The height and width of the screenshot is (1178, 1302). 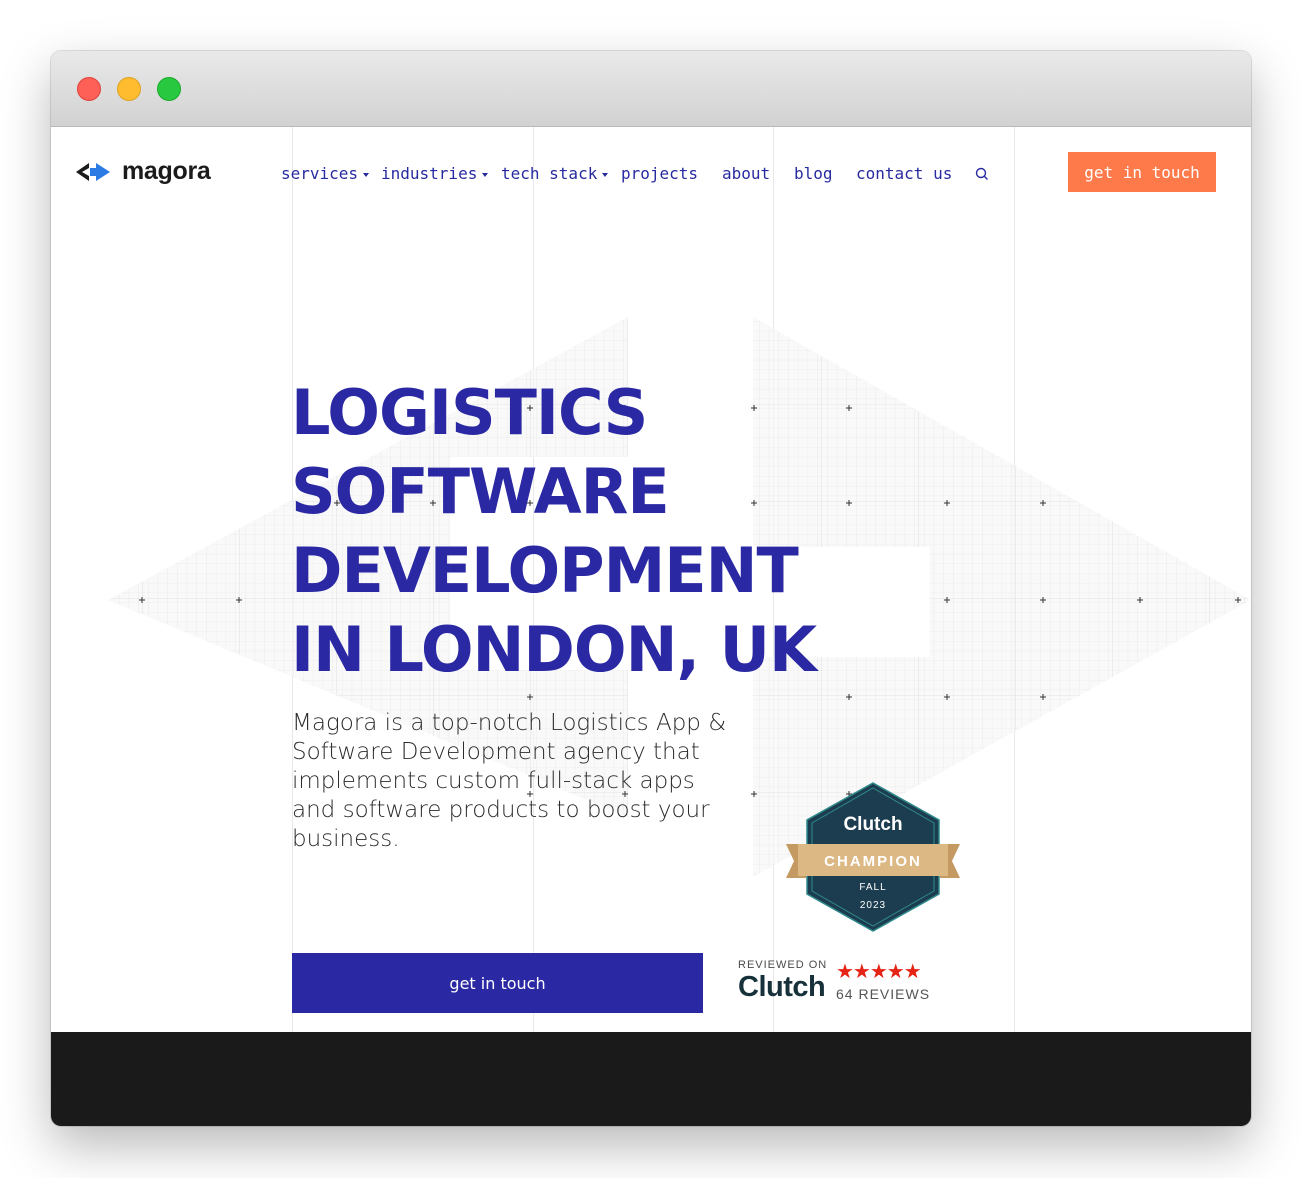 I want to click on nav-item-label: about, so click(x=746, y=173).